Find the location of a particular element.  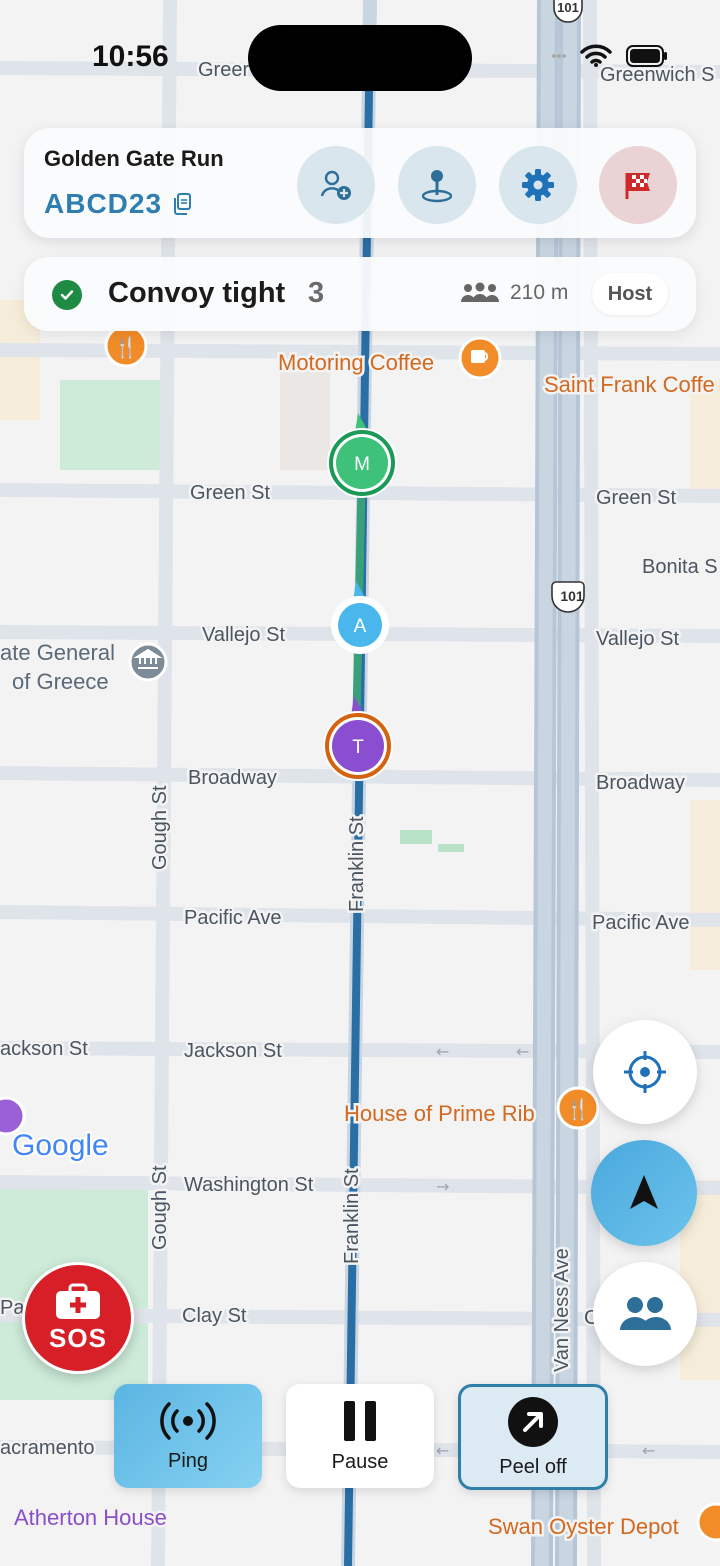

wifi-icon is located at coordinates (596, 55).